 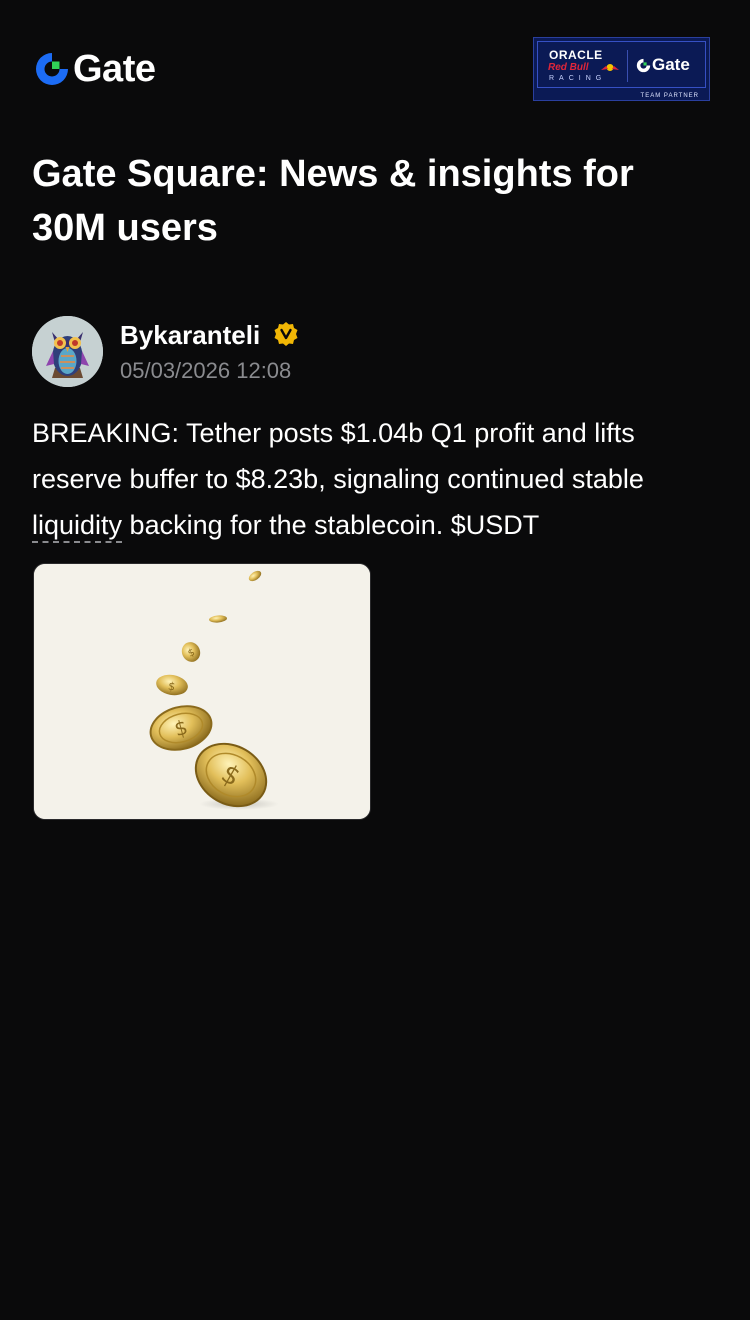 I want to click on racing-wordmark: RACING, so click(x=578, y=78).